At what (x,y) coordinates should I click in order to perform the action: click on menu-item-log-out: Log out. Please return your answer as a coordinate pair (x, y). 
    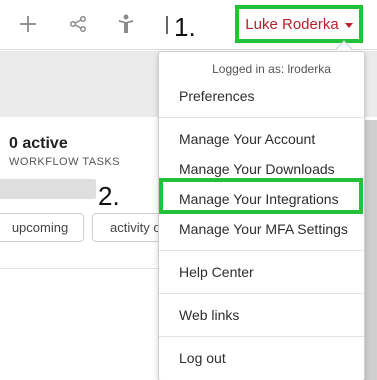
    Looking at the image, I should click on (261, 358).